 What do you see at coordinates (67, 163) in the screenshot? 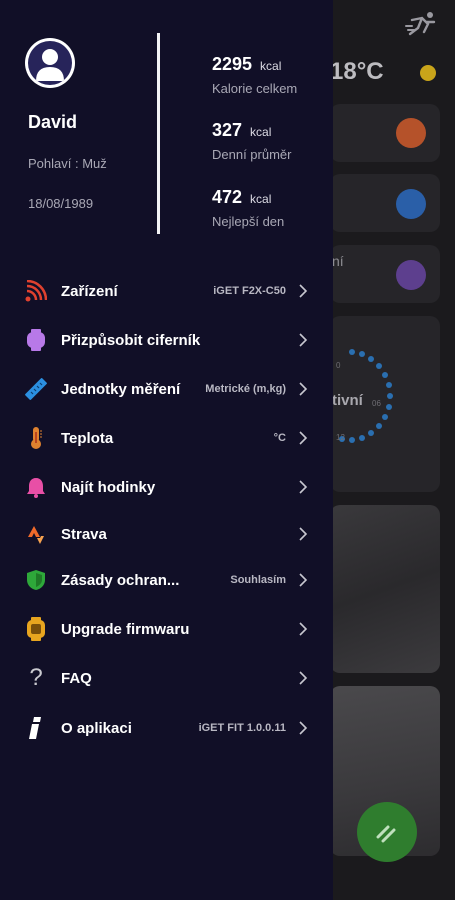
I see `user-gender: Pohlaví : Muž` at bounding box center [67, 163].